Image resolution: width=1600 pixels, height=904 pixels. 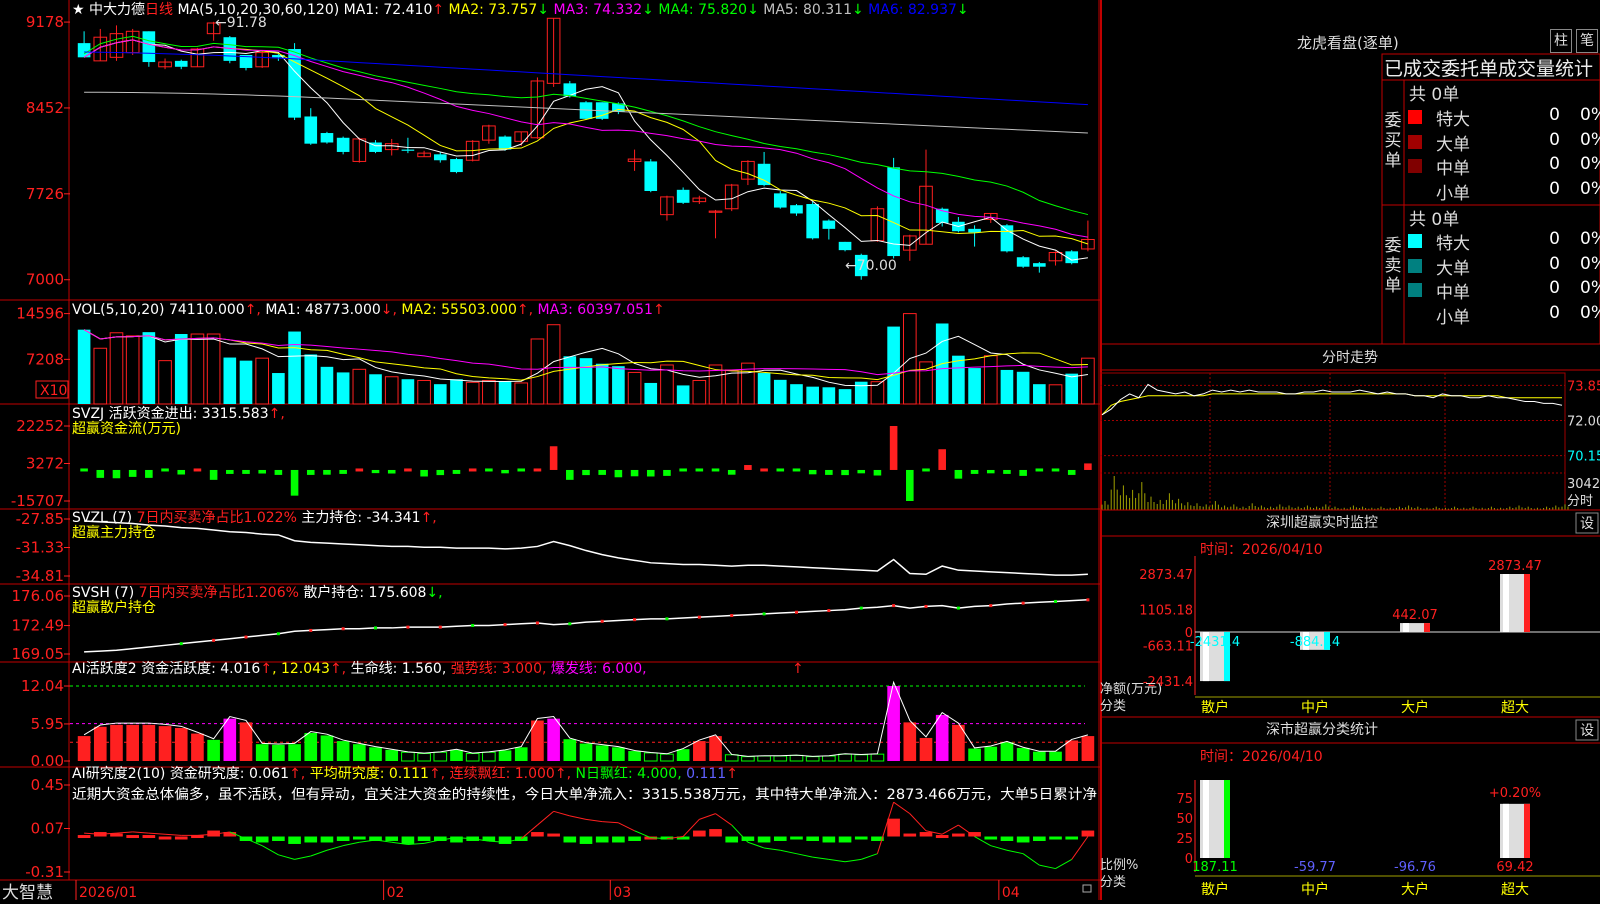 I want to click on column-view-button: 柱, so click(x=1561, y=41).